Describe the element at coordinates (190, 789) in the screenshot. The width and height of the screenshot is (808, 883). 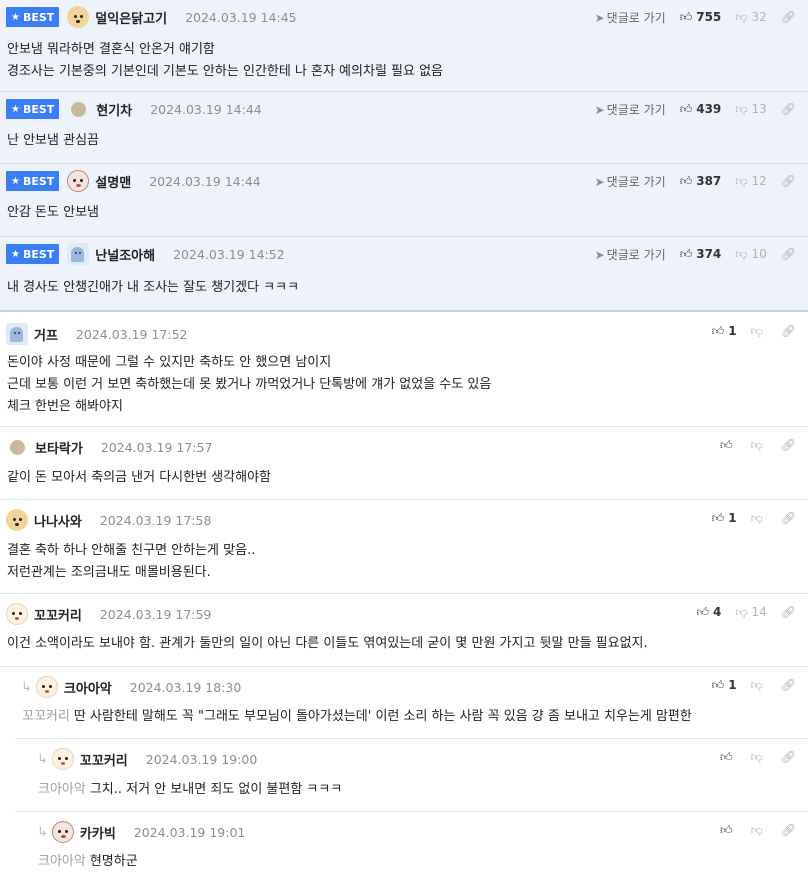
I see `comment-body: 크아아악 그치.. 저거 안 보내면 죄도 없이 불편함 ㅋㅋㅋ` at that location.